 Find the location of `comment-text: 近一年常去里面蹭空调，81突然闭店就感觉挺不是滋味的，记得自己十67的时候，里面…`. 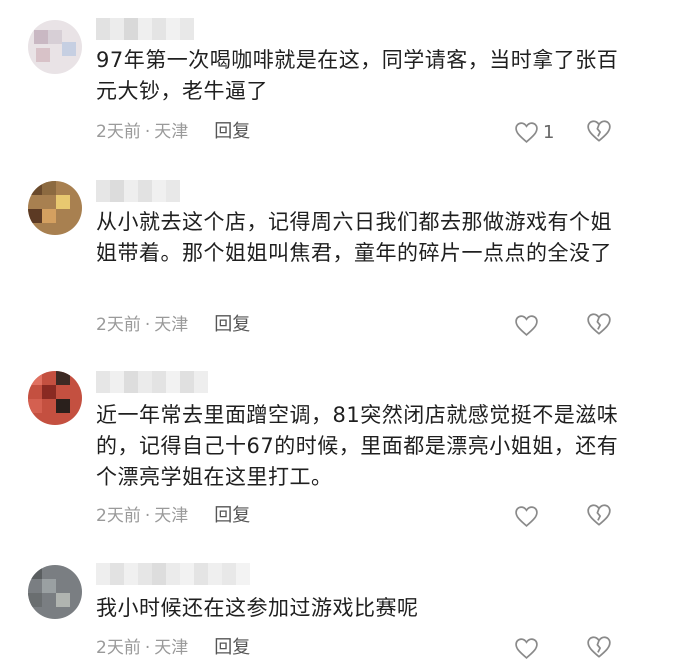

comment-text: 近一年常去里面蹭空调，81突然闭店就感觉挺不是滋味的，记得自己十67的时候，里面… is located at coordinates (357, 446).